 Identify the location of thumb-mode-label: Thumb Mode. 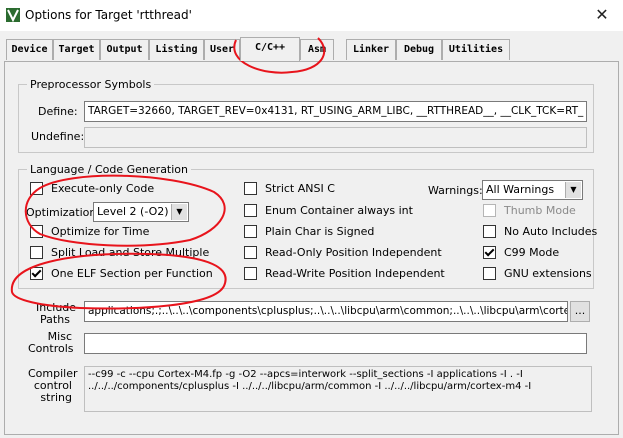
(540, 210).